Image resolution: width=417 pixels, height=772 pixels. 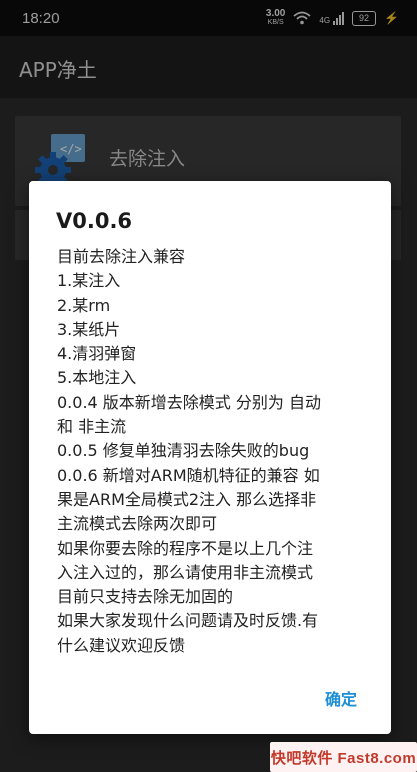 I want to click on confirm-button: 确定, so click(x=341, y=698).